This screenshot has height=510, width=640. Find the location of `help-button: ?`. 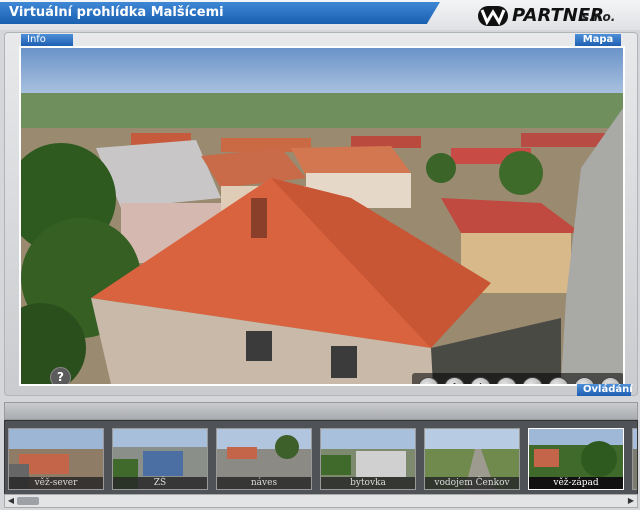

help-button: ? is located at coordinates (60, 375).